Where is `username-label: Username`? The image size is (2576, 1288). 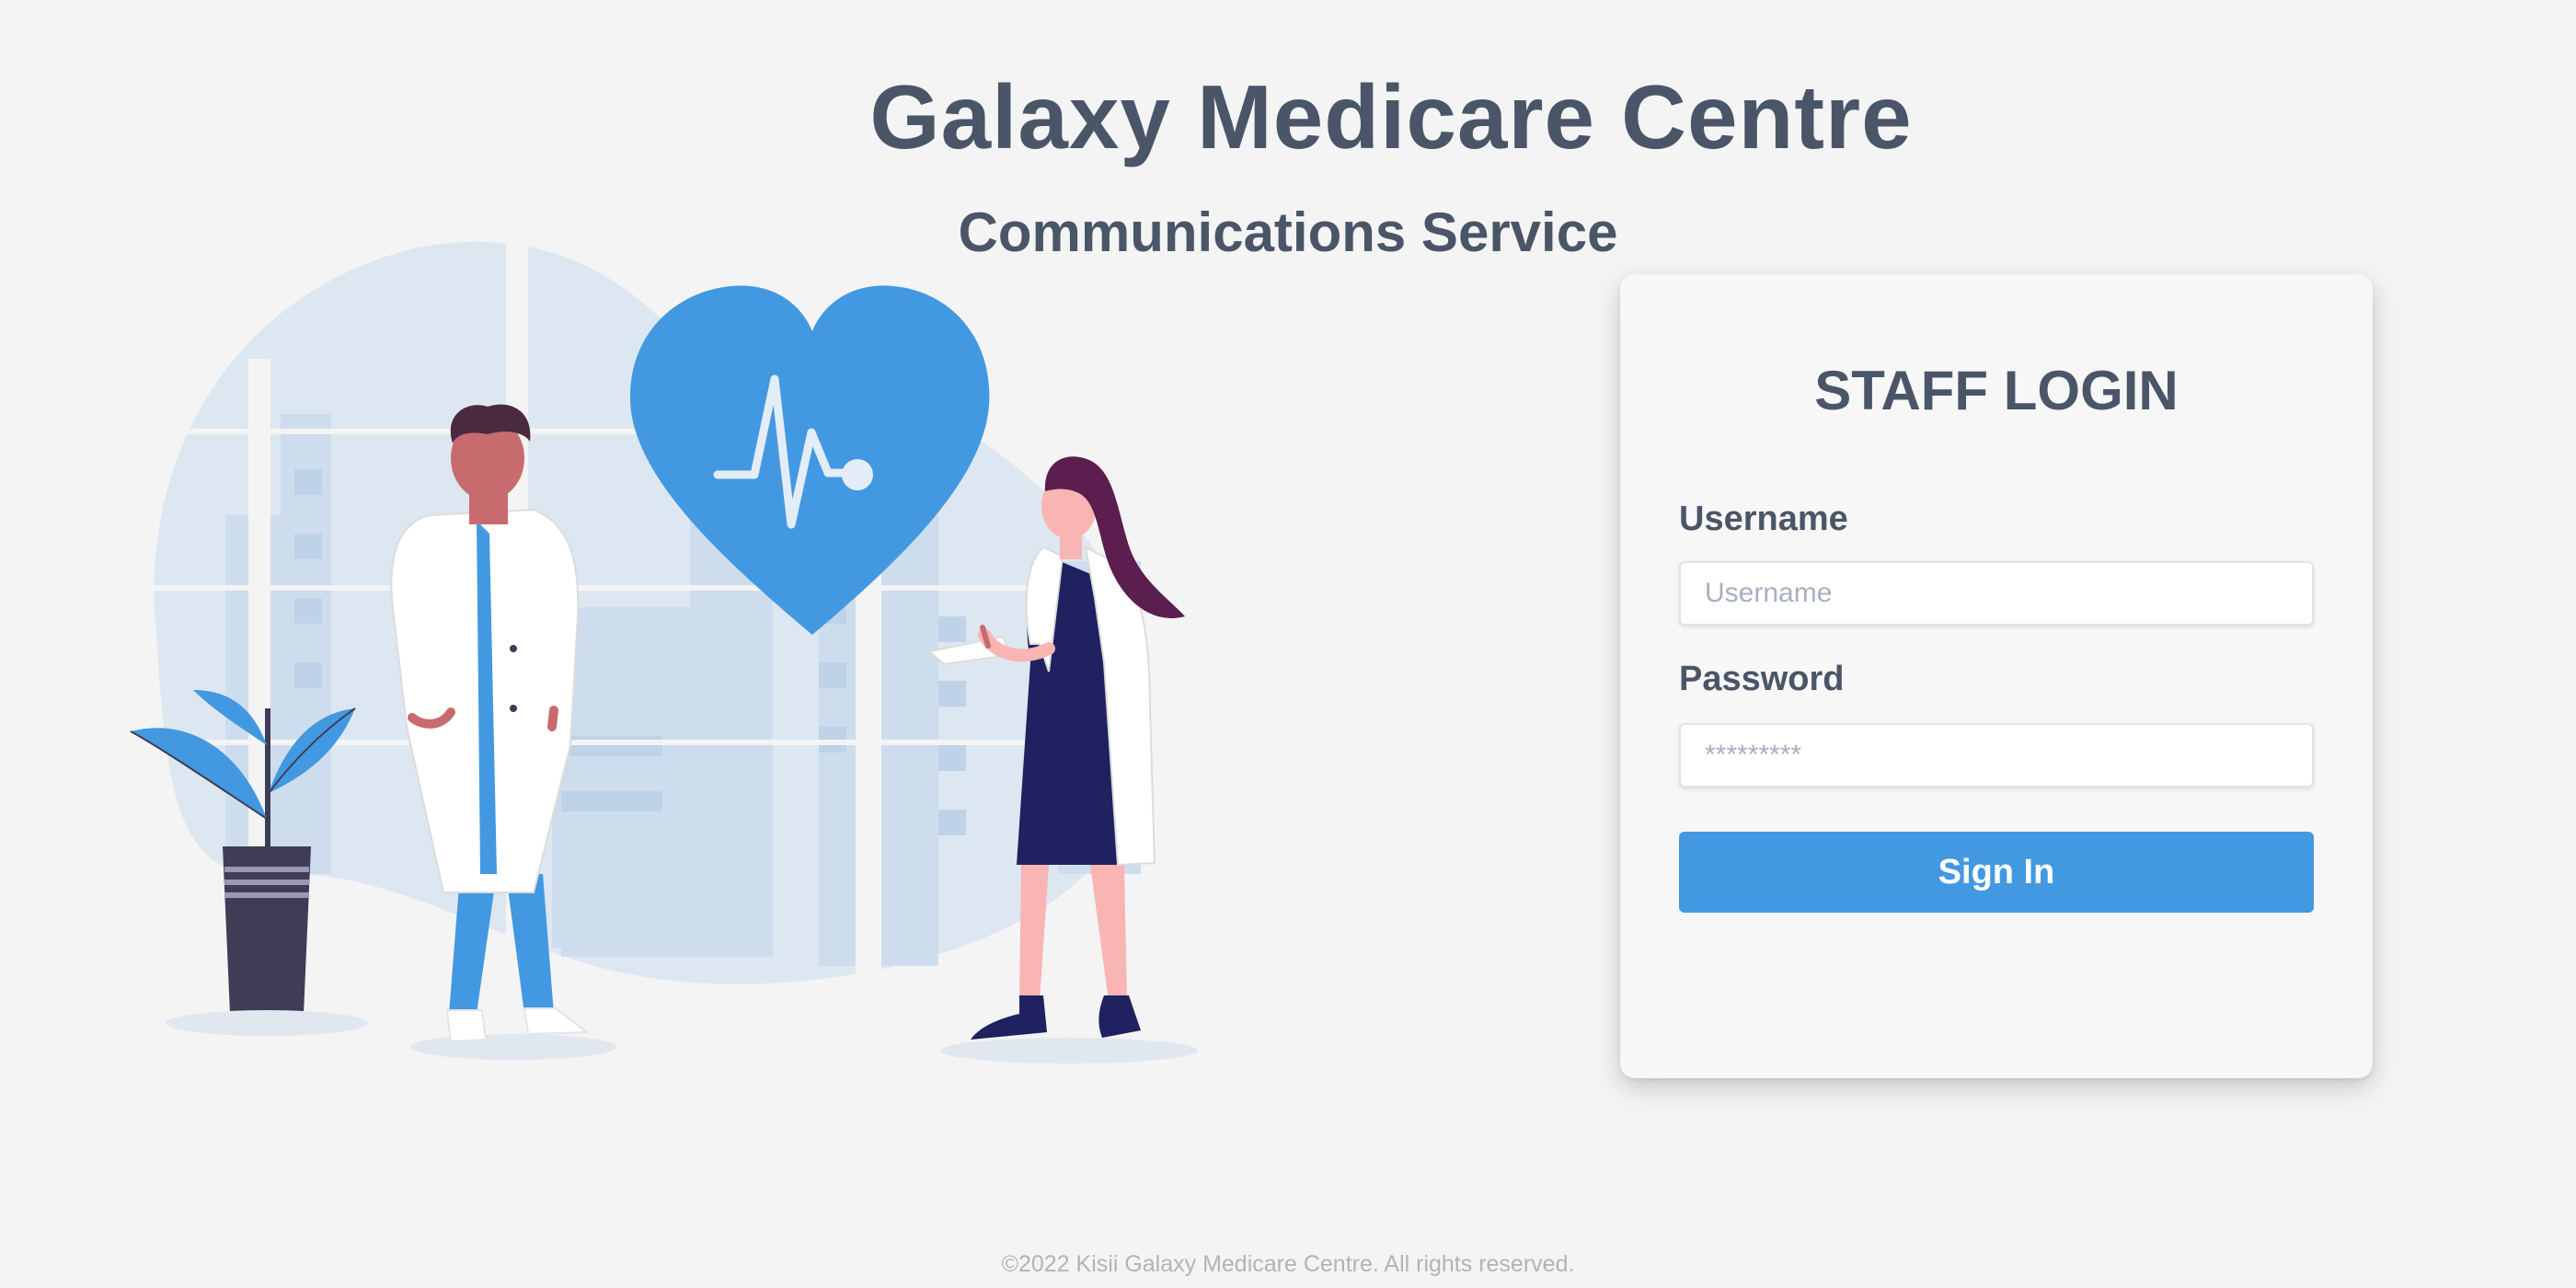 username-label: Username is located at coordinates (1763, 519).